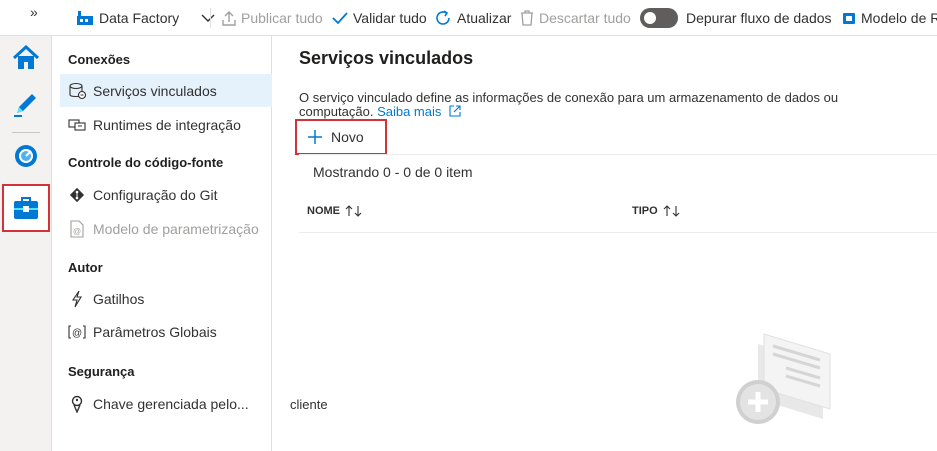 The height and width of the screenshot is (451, 937). What do you see at coordinates (309, 404) in the screenshot?
I see `stray-text: cliente` at bounding box center [309, 404].